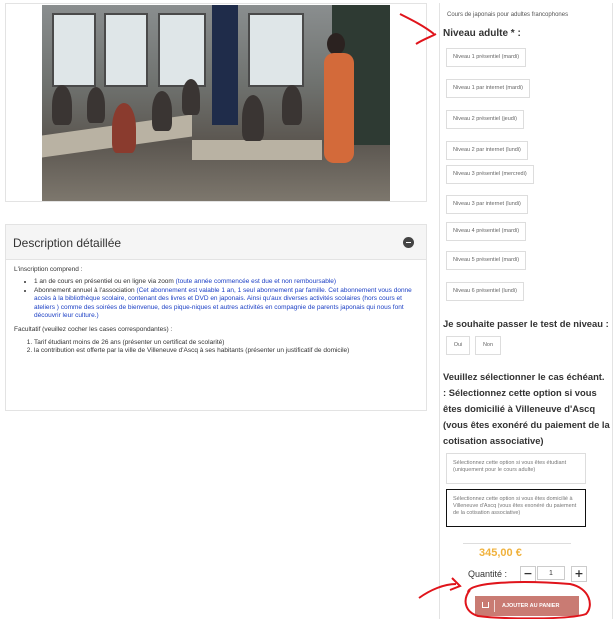 The image size is (613, 619). What do you see at coordinates (487, 150) in the screenshot?
I see `level-option: Niveau 2 par internet (lundi)` at bounding box center [487, 150].